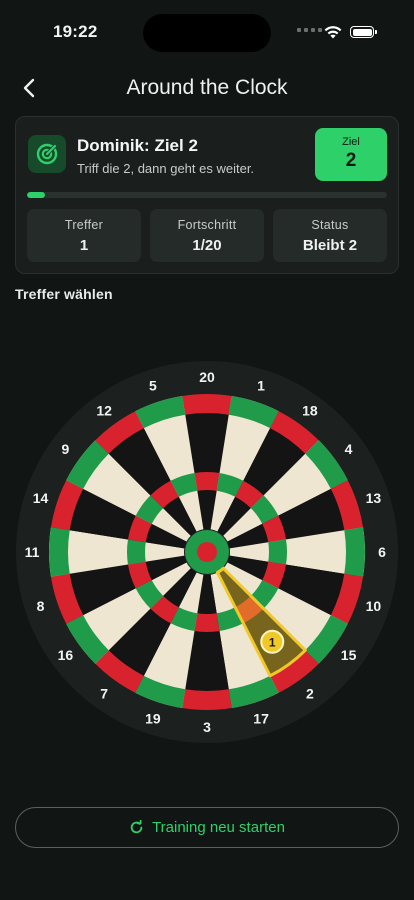 This screenshot has width=414, height=900. What do you see at coordinates (374, 606) in the screenshot?
I see `board-number: 10` at bounding box center [374, 606].